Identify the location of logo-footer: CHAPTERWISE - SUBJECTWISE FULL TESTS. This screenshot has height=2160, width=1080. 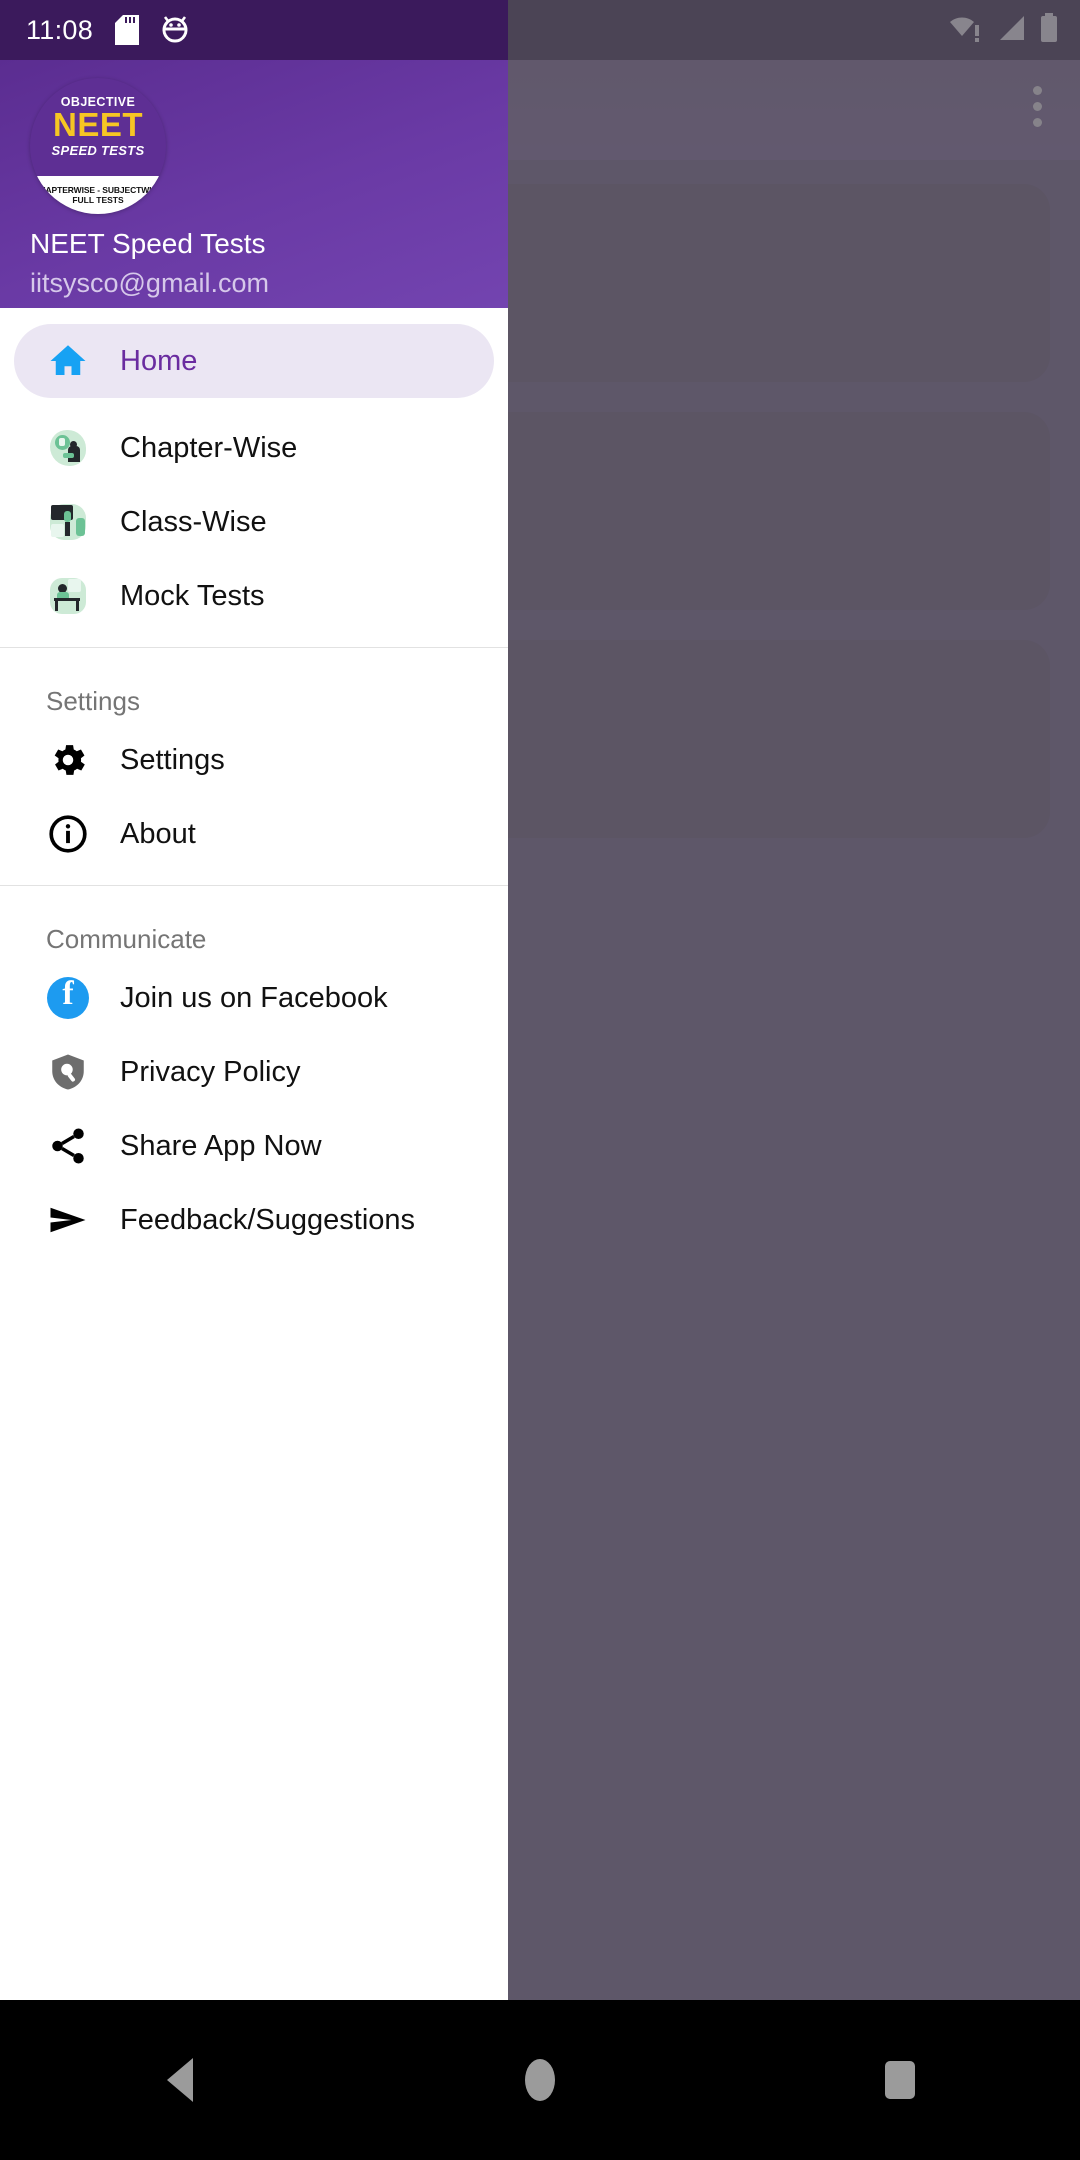
(98, 195).